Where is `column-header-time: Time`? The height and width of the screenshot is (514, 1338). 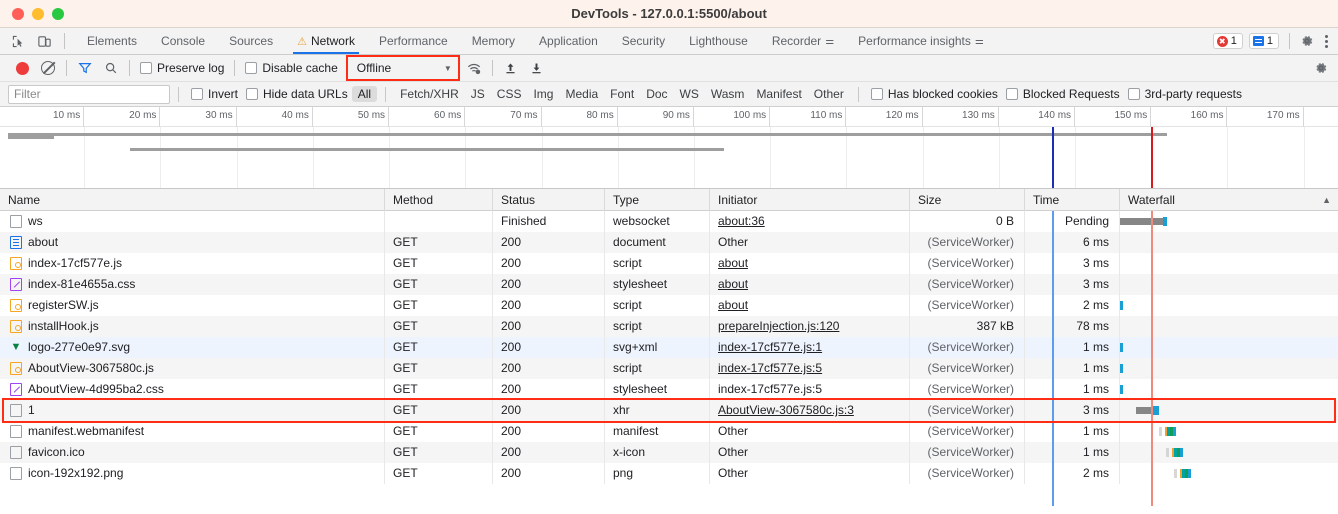
column-header-time: Time is located at coordinates (1072, 199).